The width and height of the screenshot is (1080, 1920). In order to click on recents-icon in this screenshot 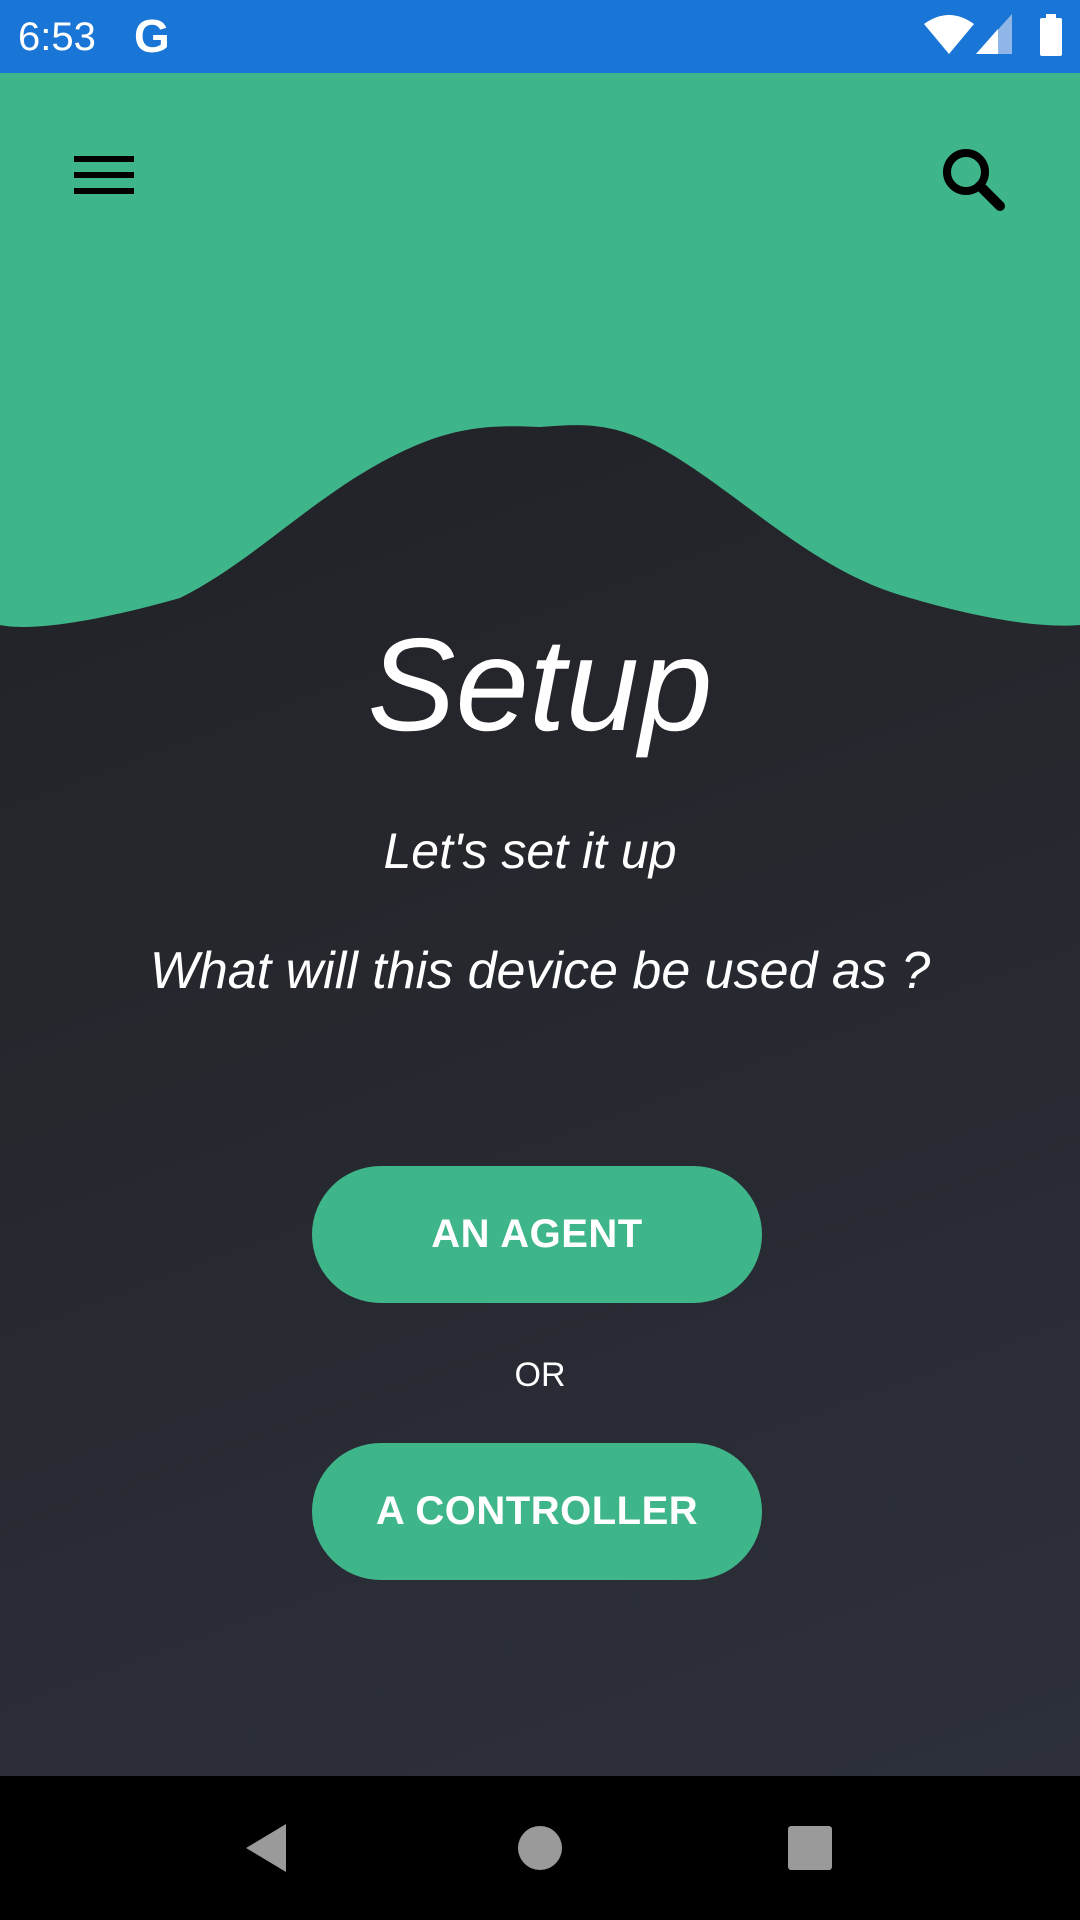, I will do `click(810, 1848)`.